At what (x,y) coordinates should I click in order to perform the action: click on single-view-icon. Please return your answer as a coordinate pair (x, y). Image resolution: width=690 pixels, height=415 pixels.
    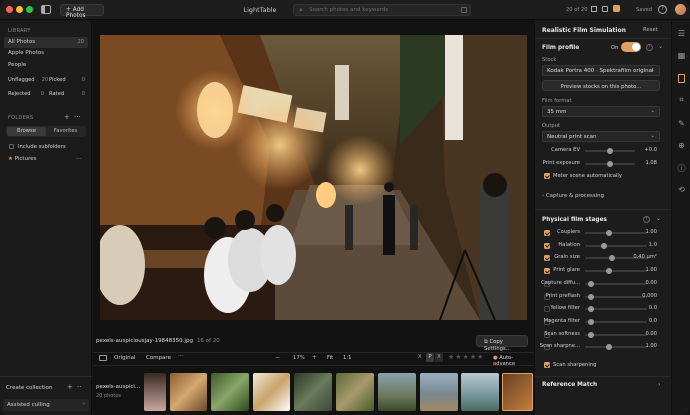
    Looking at the image, I should click on (605, 9).